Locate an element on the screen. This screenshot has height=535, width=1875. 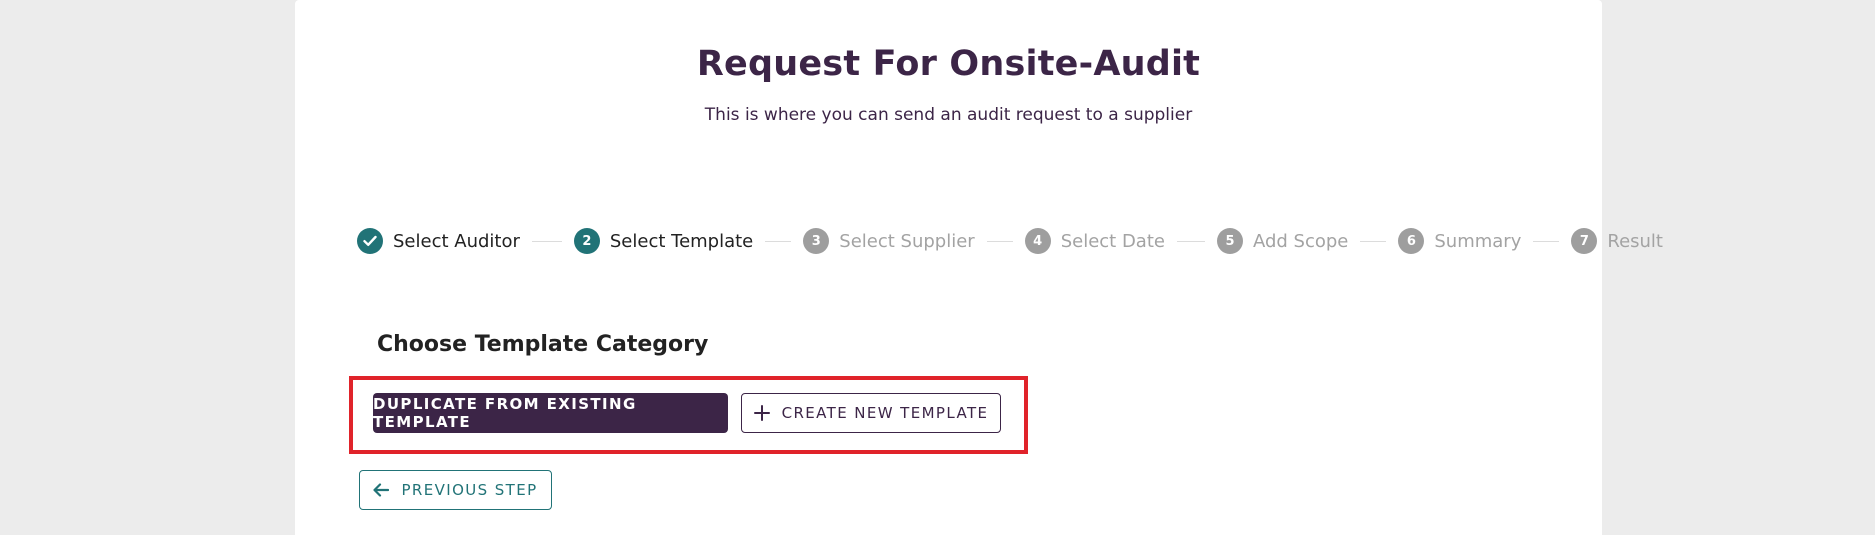
duplicate-template-button: DUPLICATE FROM EXISTING TEMPLATE is located at coordinates (550, 413).